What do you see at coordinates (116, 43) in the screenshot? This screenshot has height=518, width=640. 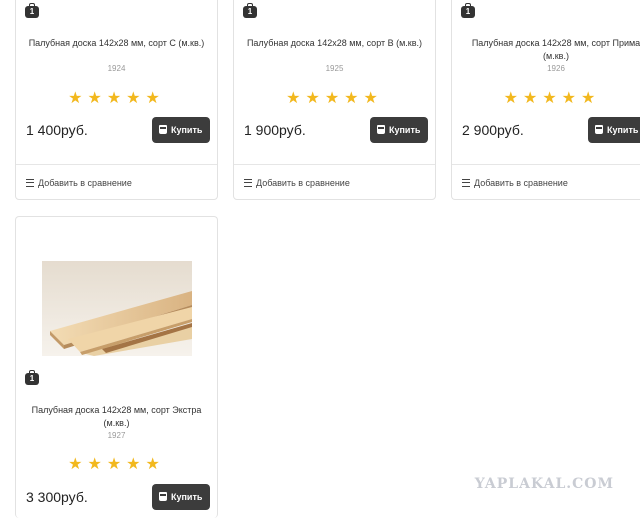 I see `product-title: Палубная доска 142х28 мм, сорт С (м.кв.)` at bounding box center [116, 43].